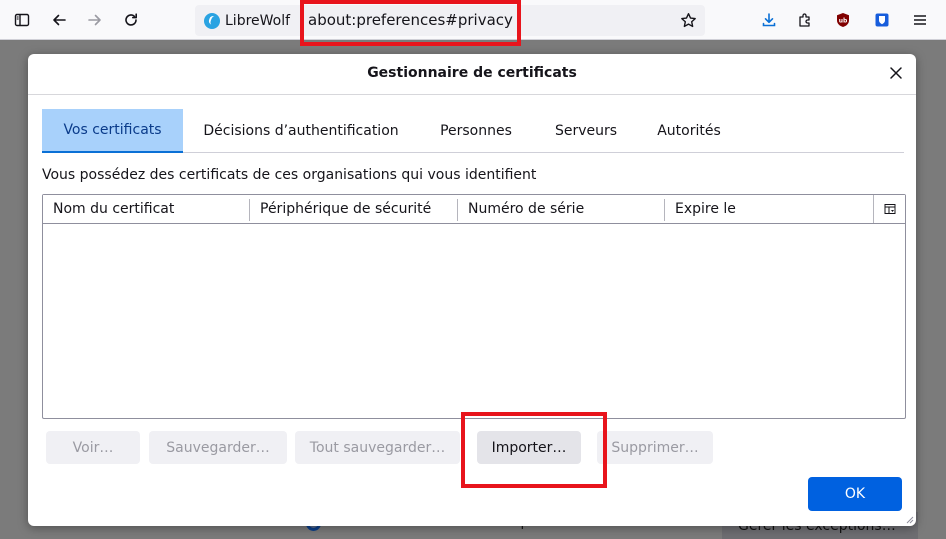 Image resolution: width=946 pixels, height=539 pixels. I want to click on url-bar: LibreWolf about:preferences#privacy, so click(450, 20).